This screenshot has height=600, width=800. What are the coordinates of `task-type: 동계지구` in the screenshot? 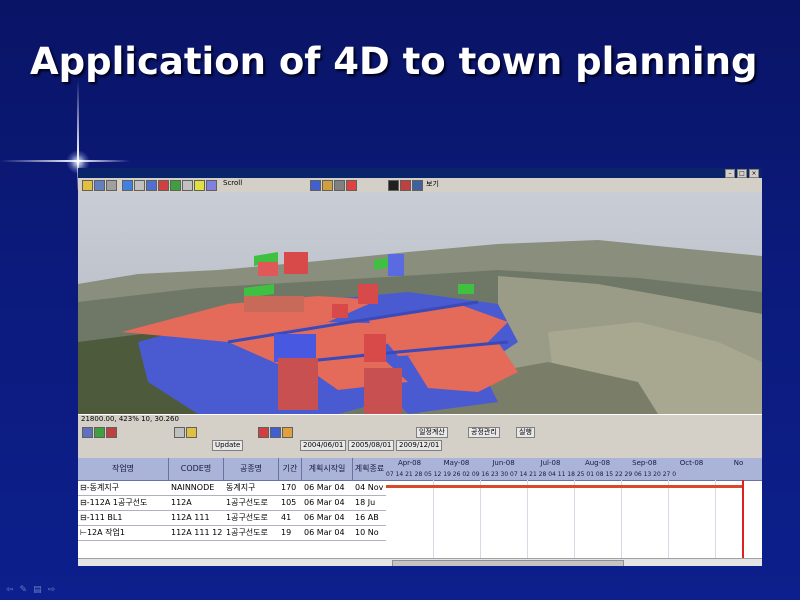 It's located at (241, 487).